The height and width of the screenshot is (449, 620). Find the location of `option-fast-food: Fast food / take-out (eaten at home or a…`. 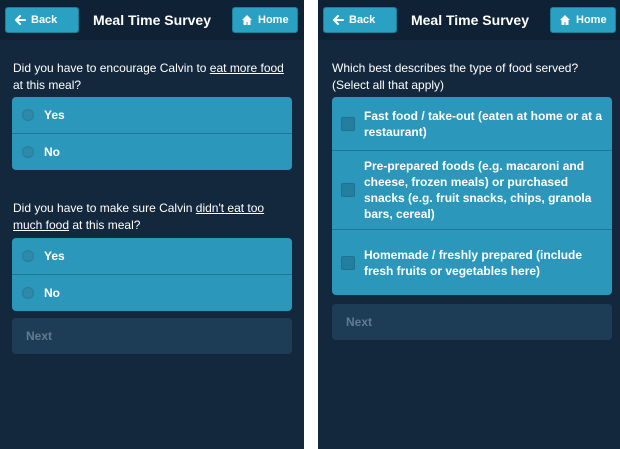

option-fast-food: Fast food / take-out (eaten at home or a… is located at coordinates (472, 124).